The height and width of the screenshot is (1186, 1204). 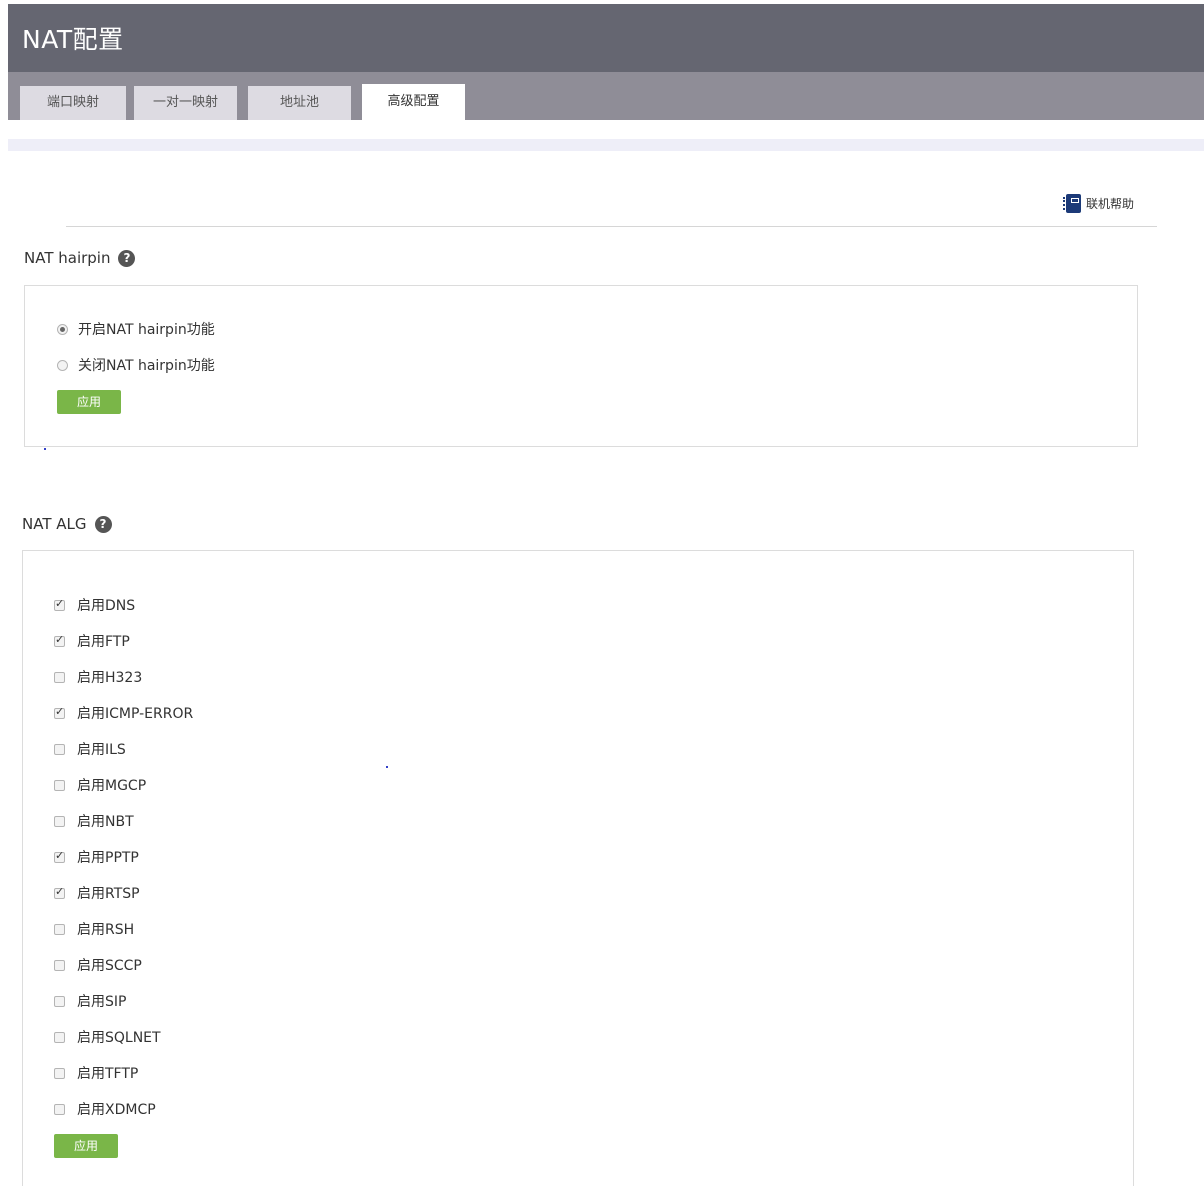 I want to click on alg-item-sqlnet: 启用SQLNET, so click(x=107, y=1037).